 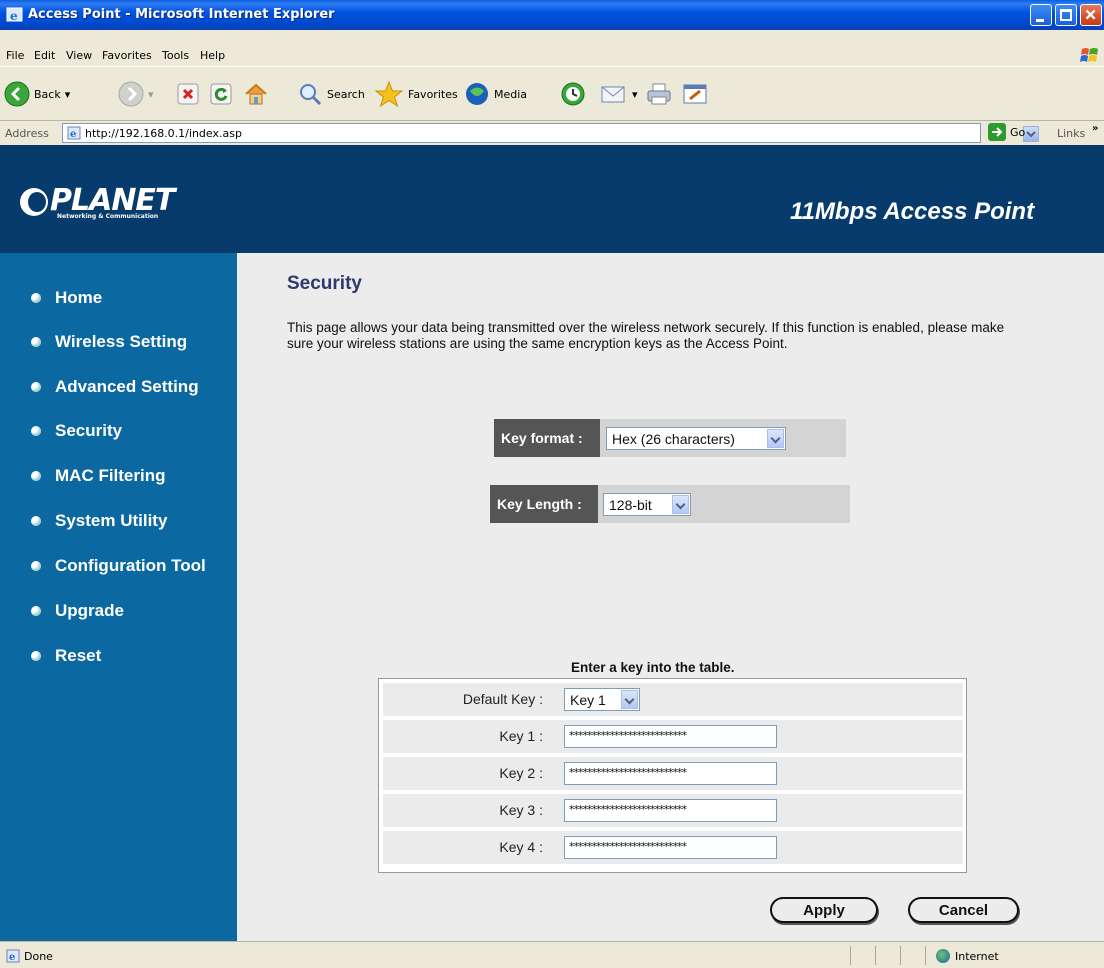 I want to click on back-label: Back, so click(x=47, y=94).